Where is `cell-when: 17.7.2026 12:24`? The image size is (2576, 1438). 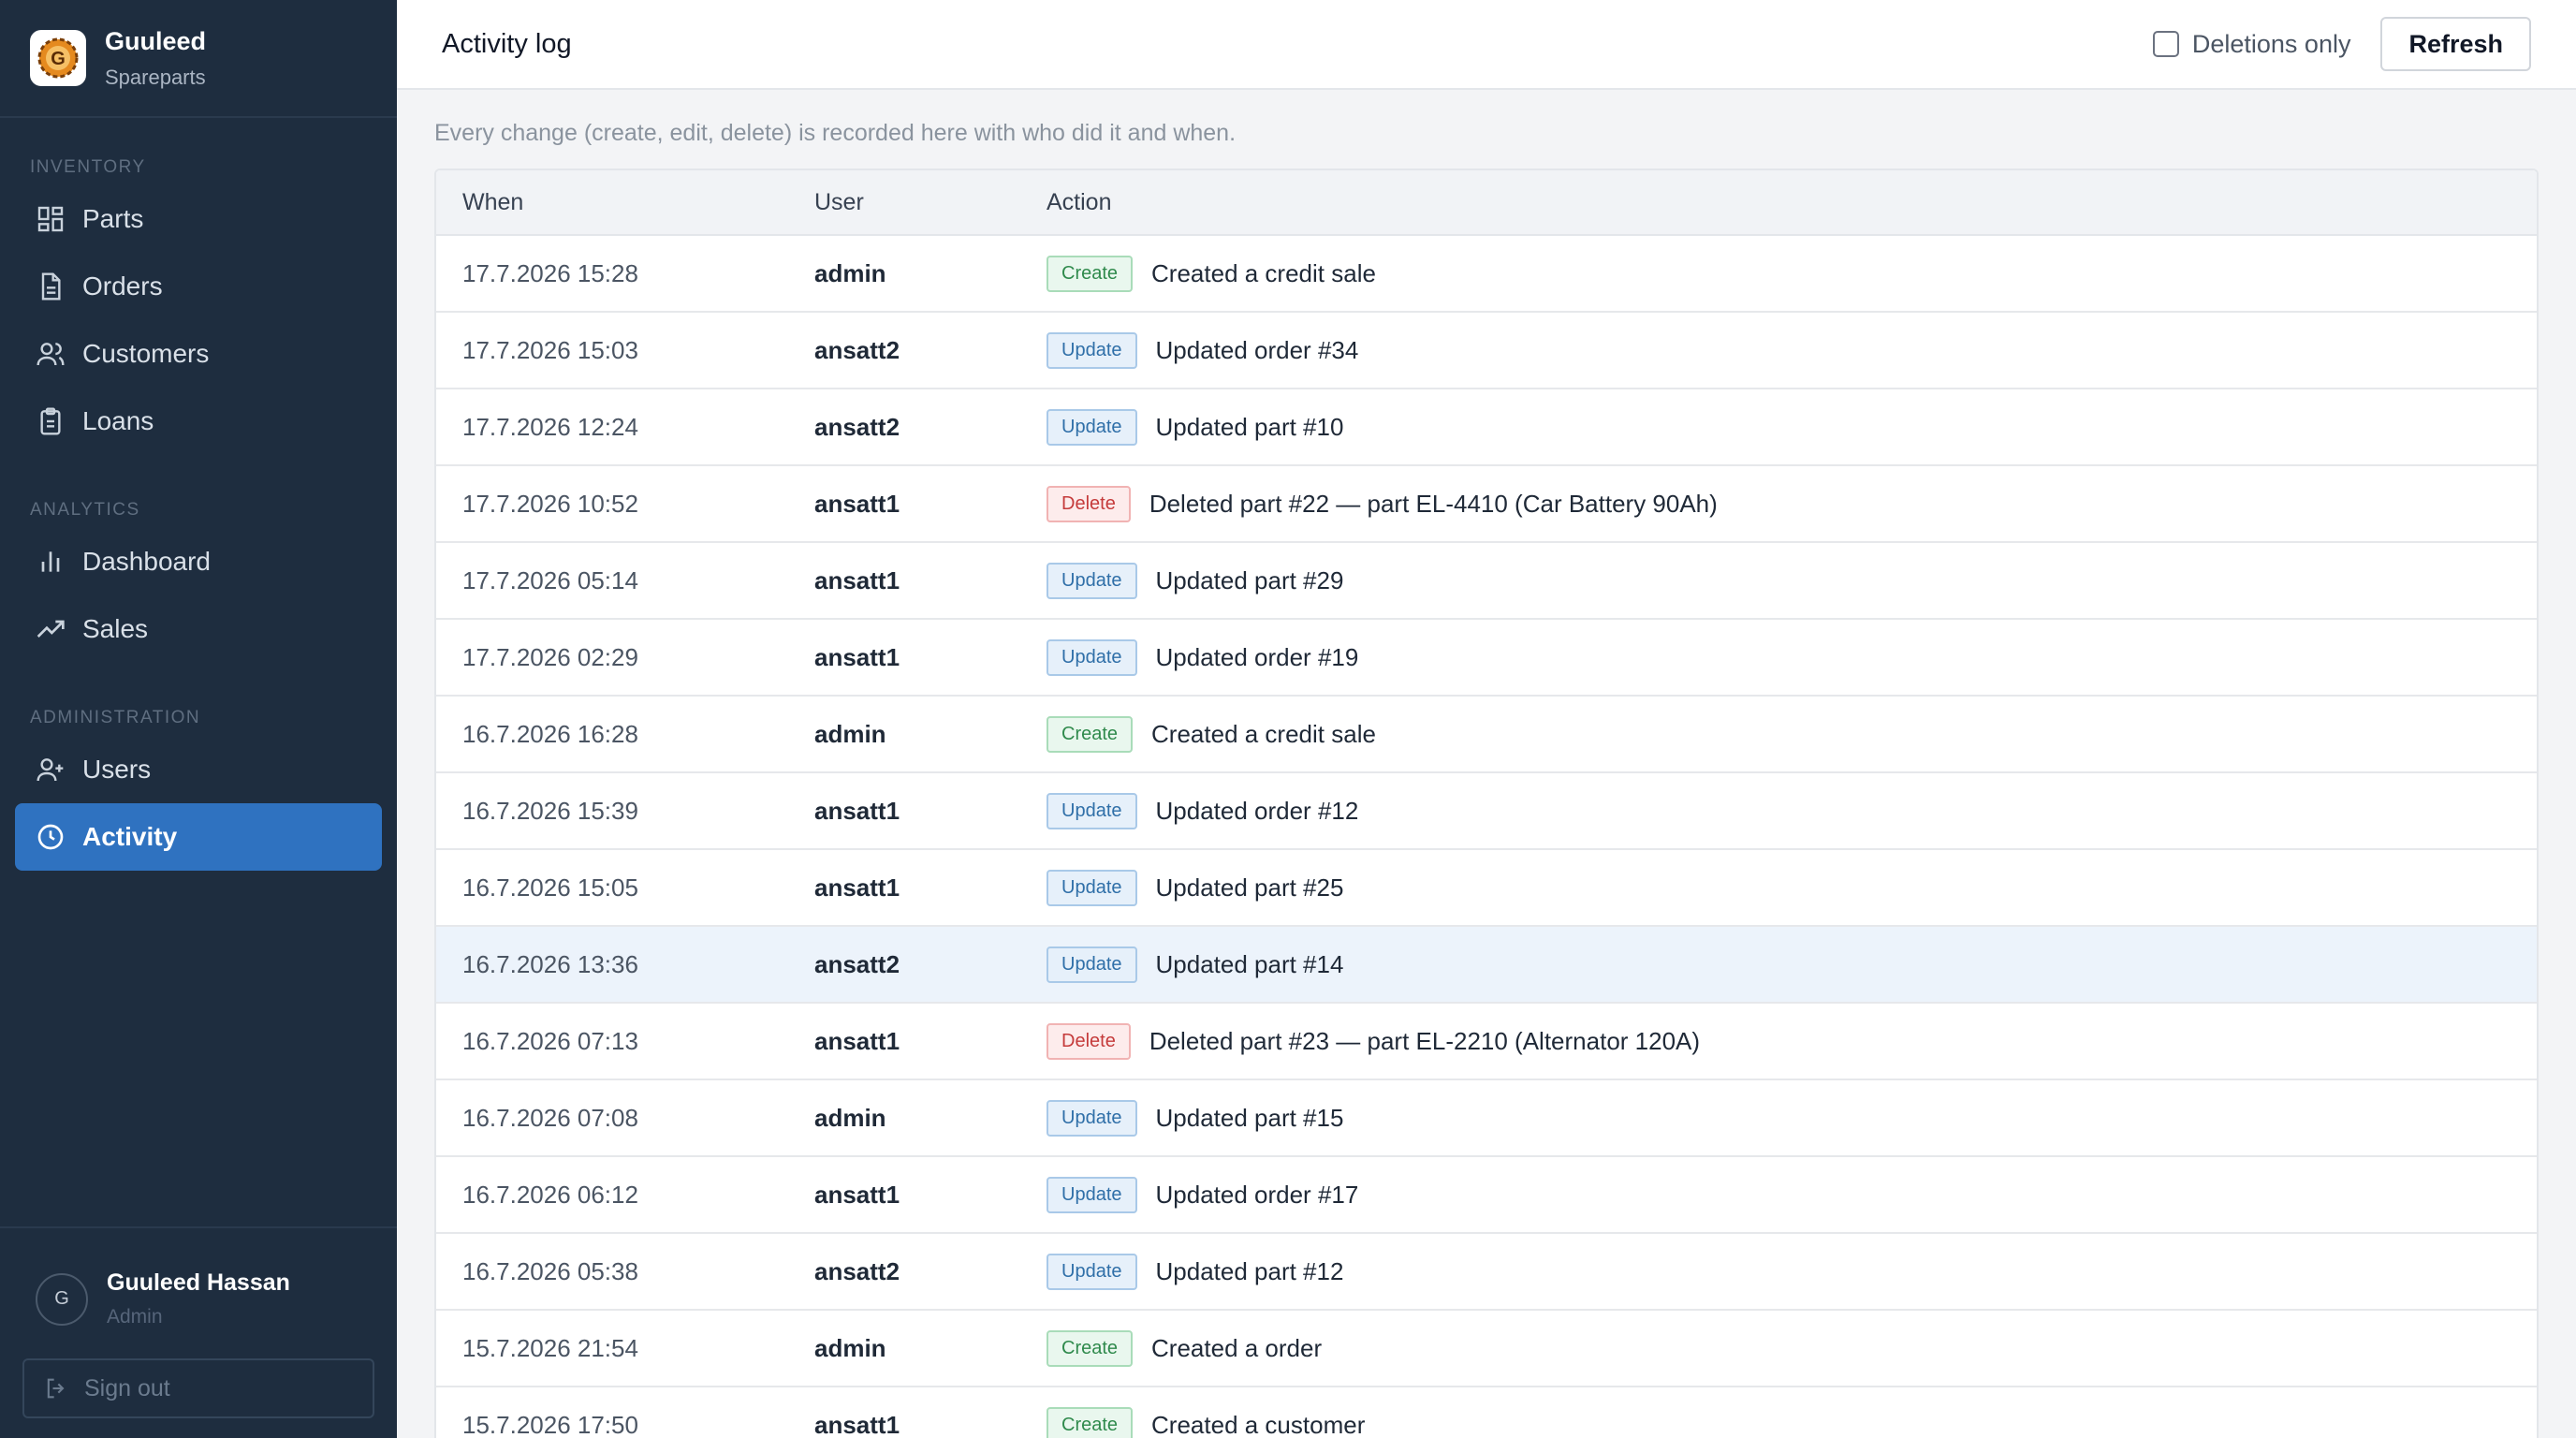 cell-when: 17.7.2026 12:24 is located at coordinates (550, 426).